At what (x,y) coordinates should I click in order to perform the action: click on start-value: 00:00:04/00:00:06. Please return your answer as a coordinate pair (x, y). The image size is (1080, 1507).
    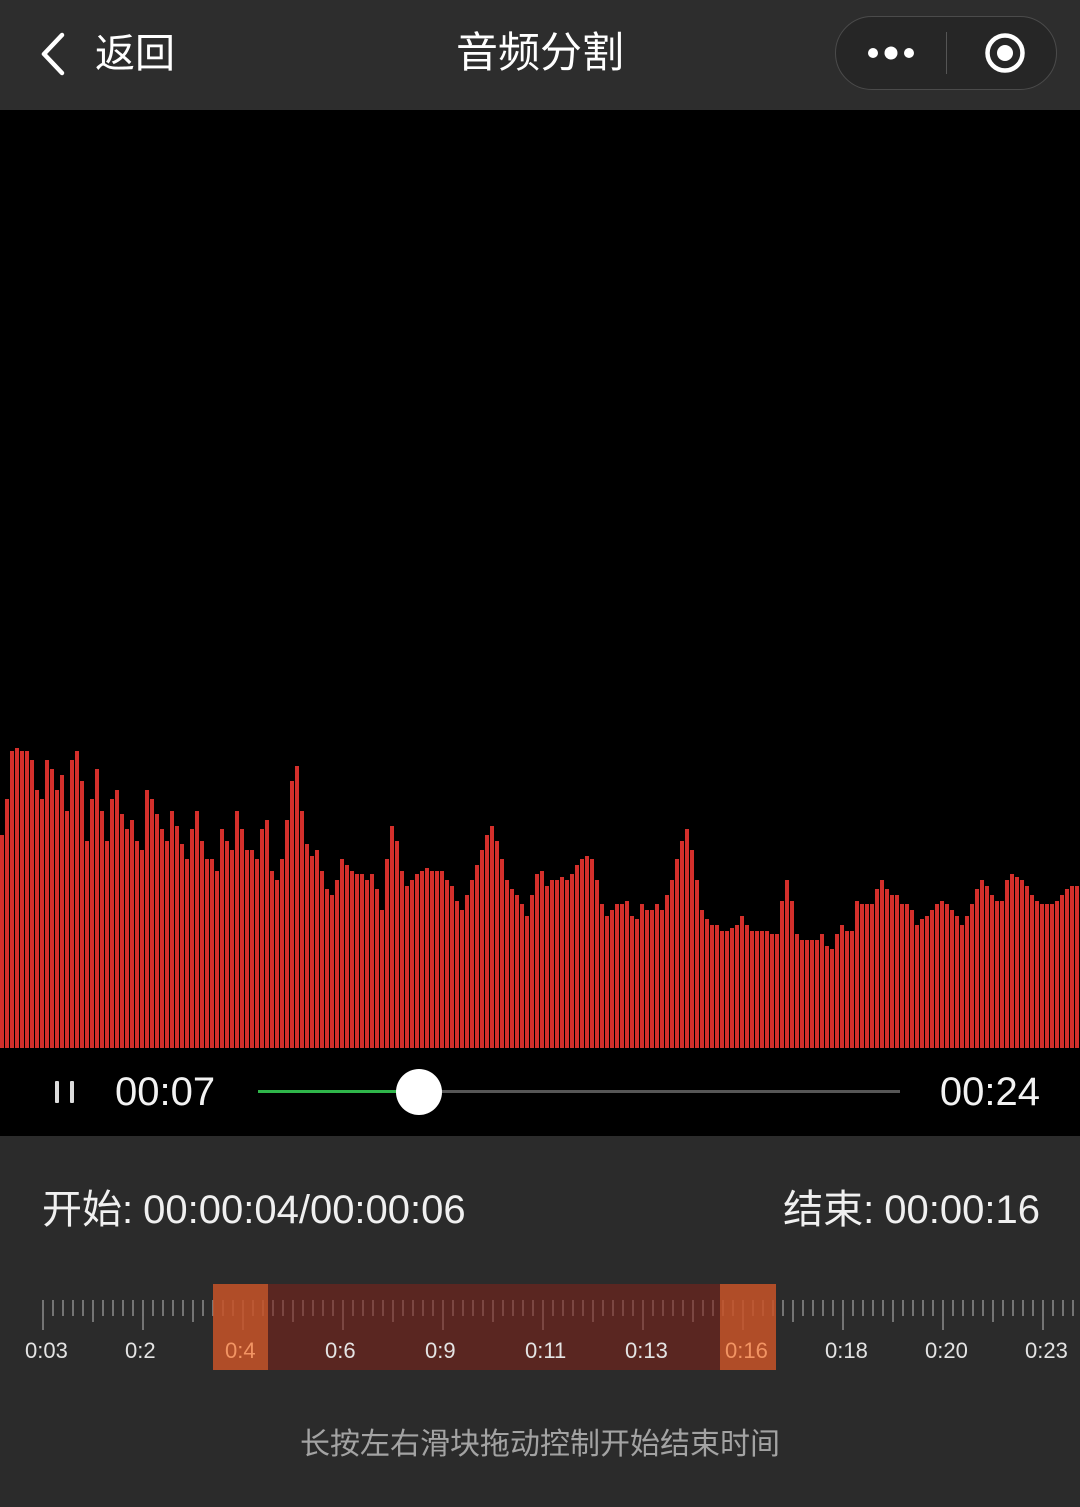
    Looking at the image, I should click on (304, 1210).